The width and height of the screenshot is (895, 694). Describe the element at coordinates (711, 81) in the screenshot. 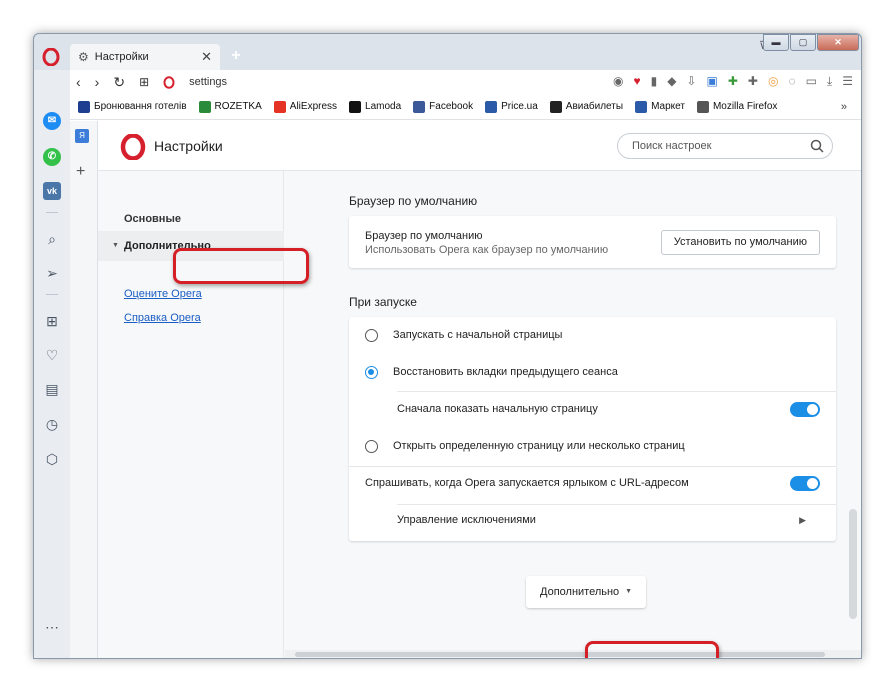

I see `translate-icon: ▣` at that location.